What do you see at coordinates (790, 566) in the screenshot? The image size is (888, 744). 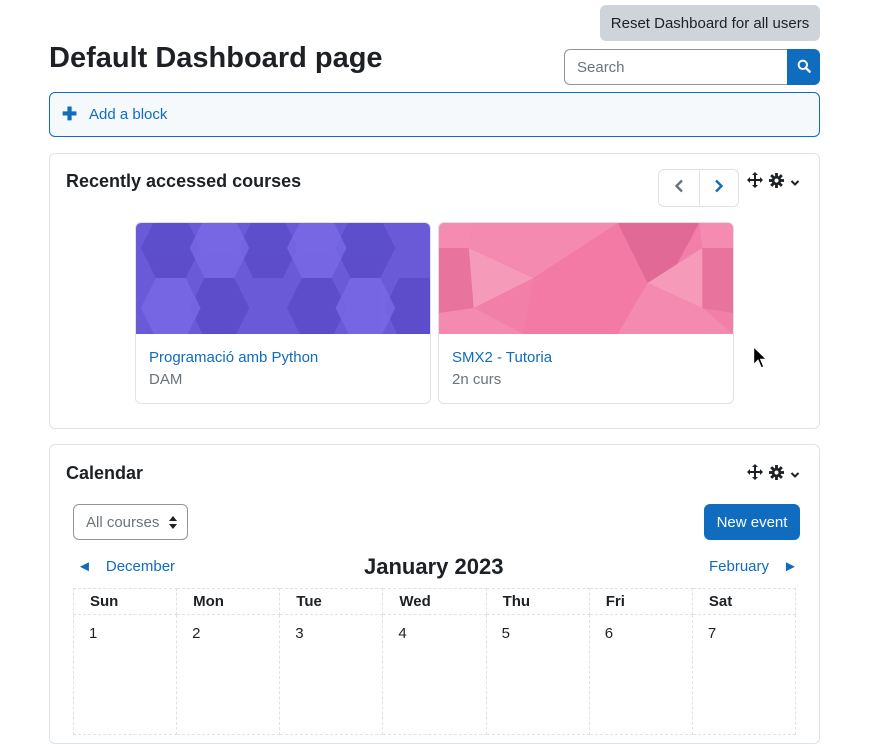 I see `arrow-right-icon: ►` at bounding box center [790, 566].